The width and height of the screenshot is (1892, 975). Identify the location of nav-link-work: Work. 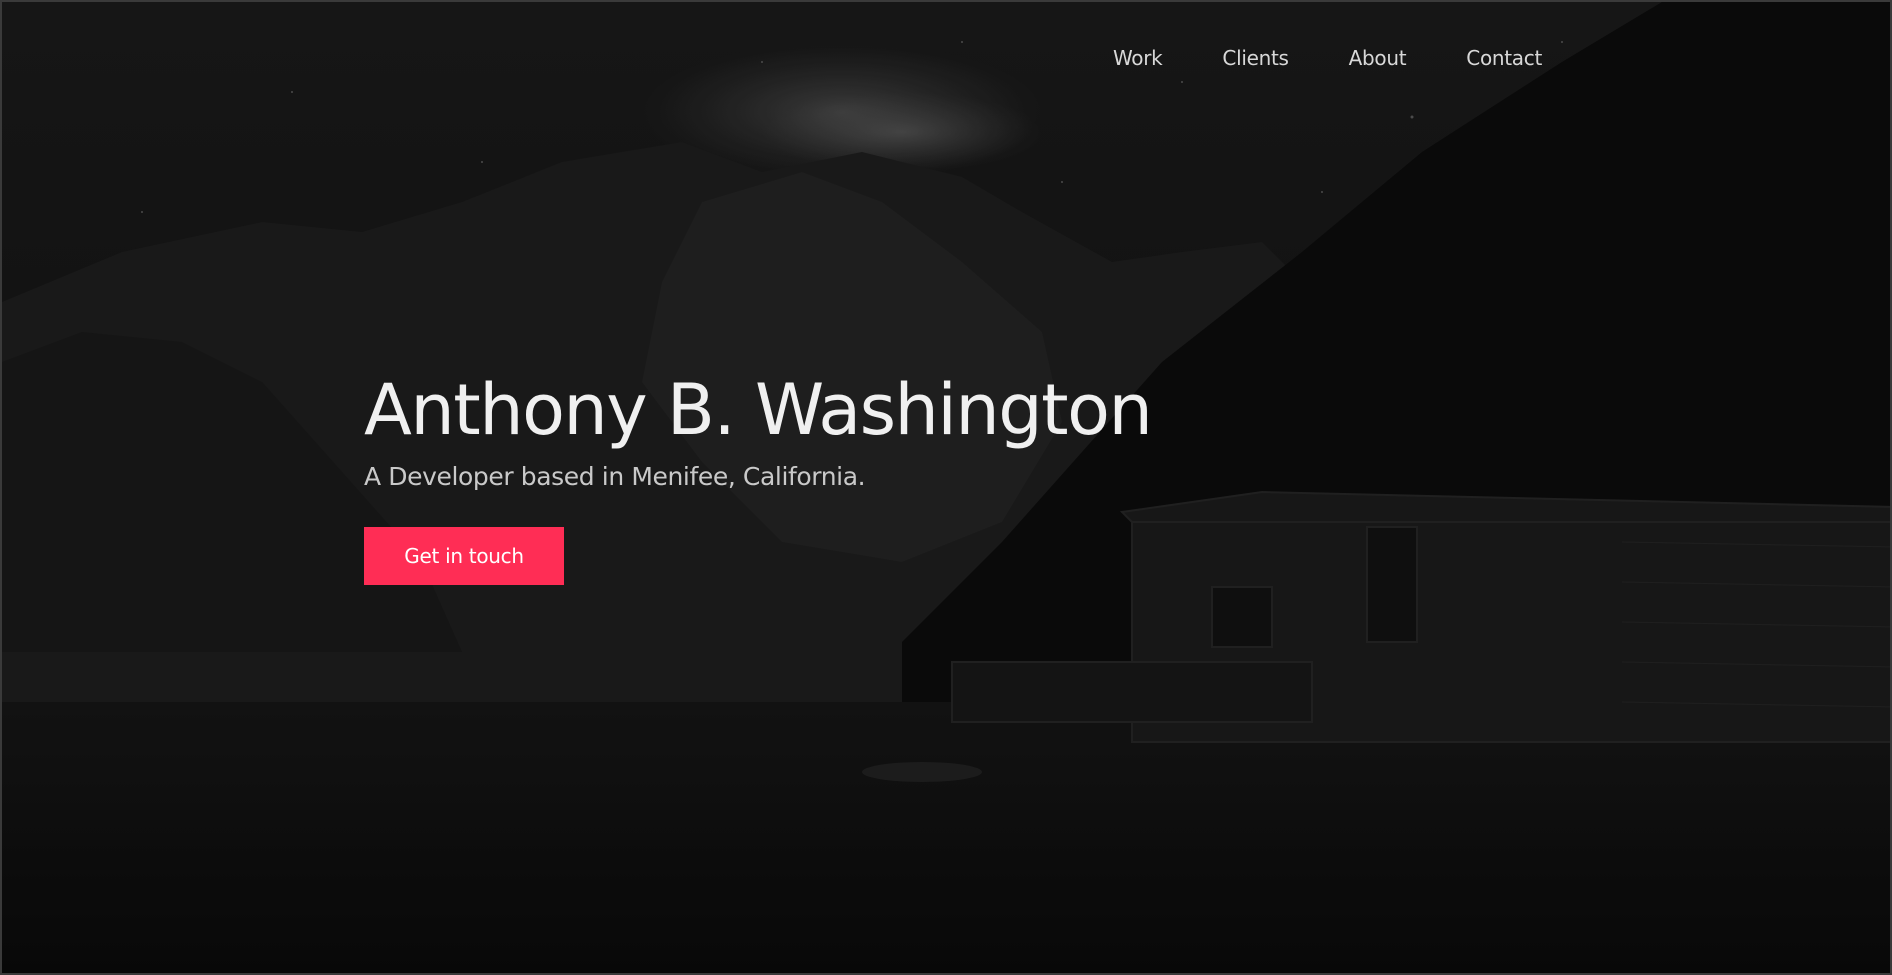
(1138, 58).